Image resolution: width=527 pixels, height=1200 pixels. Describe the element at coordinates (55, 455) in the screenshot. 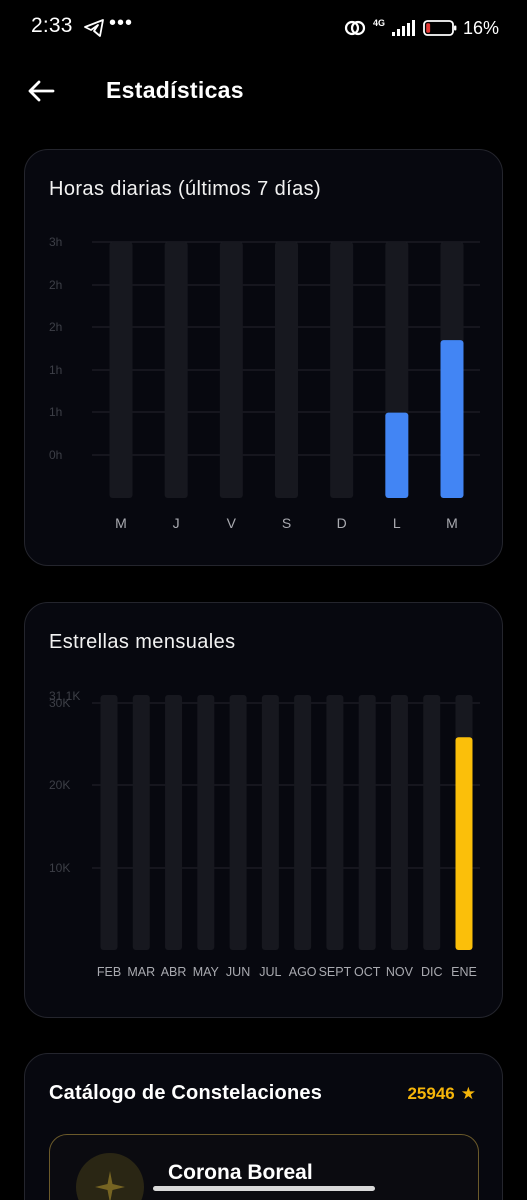

I see `y-tick-label: 0h` at that location.